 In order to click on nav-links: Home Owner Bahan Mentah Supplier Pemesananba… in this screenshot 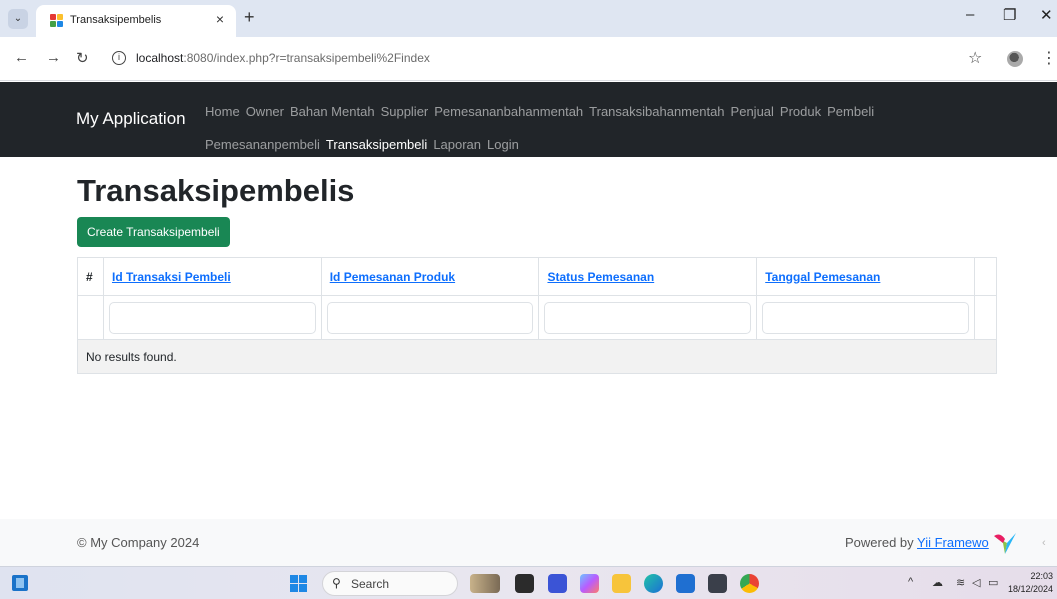, I will do `click(585, 128)`.